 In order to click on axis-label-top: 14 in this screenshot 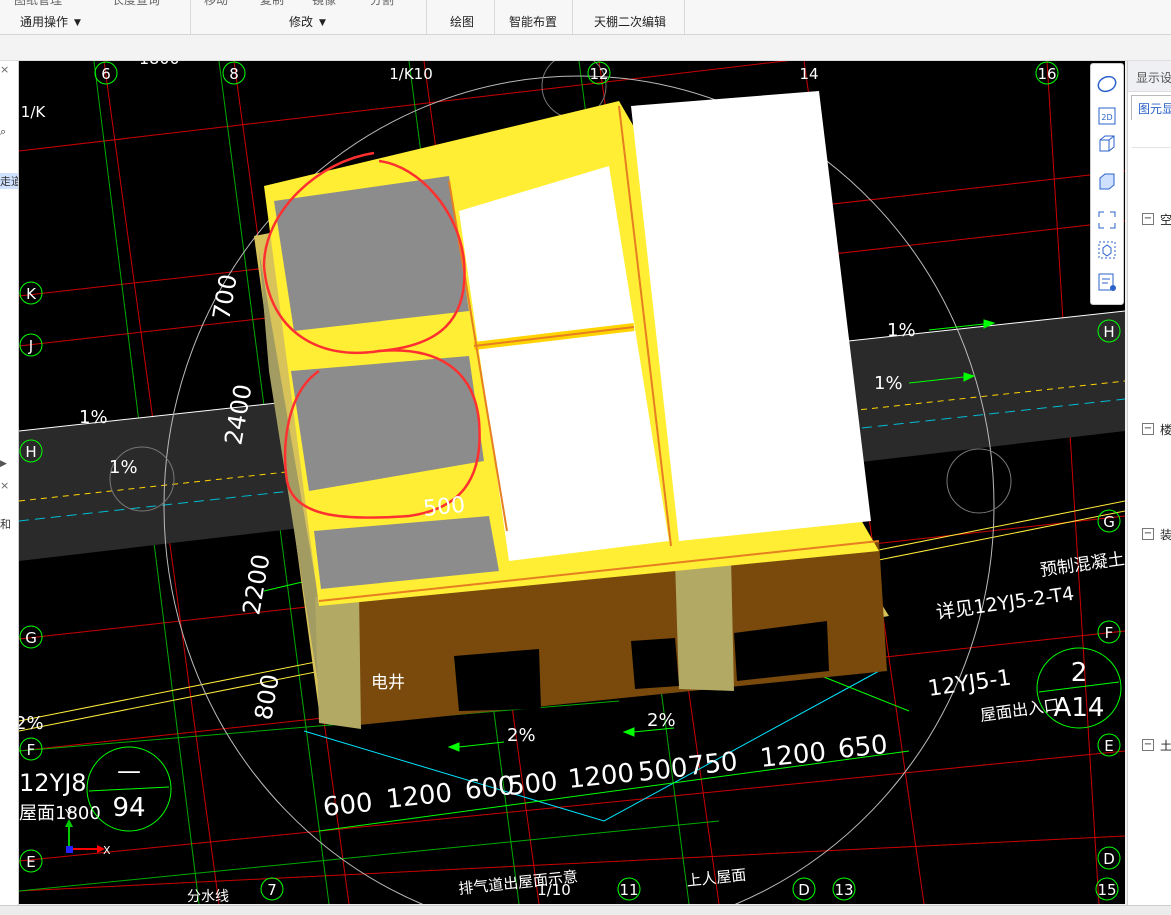, I will do `click(808, 74)`.